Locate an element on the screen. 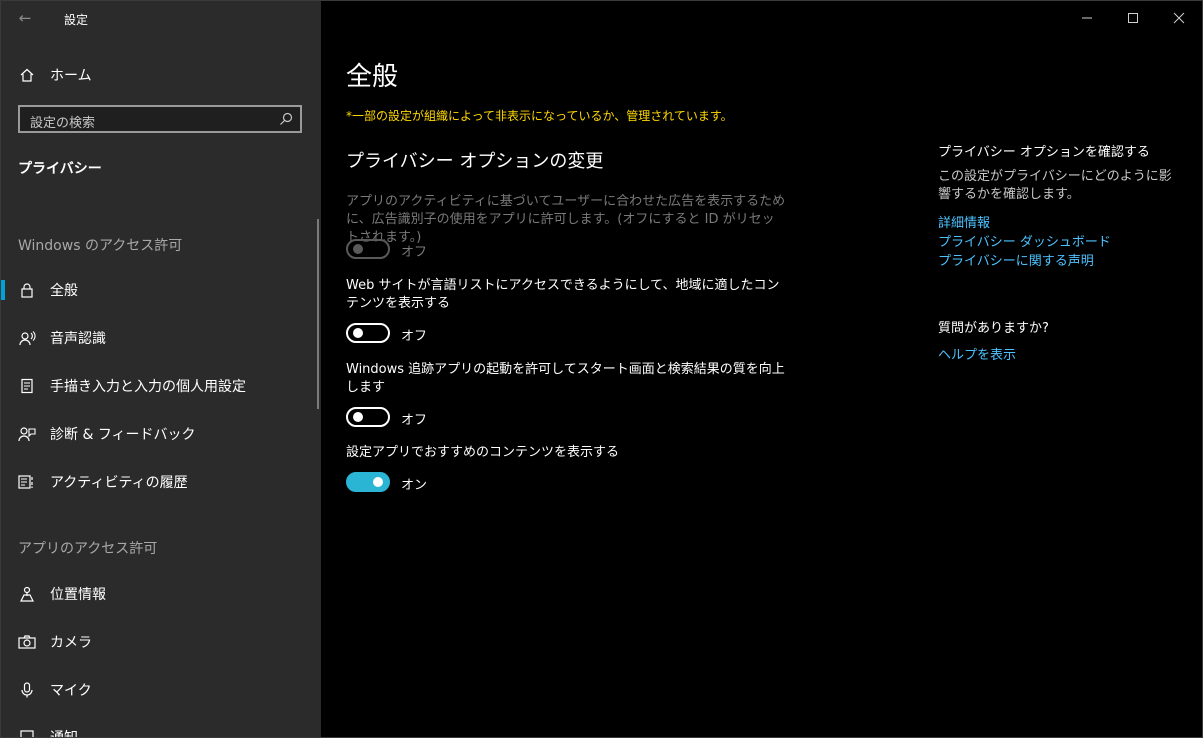  settings-search-input: 設定の検索 is located at coordinates (160, 119).